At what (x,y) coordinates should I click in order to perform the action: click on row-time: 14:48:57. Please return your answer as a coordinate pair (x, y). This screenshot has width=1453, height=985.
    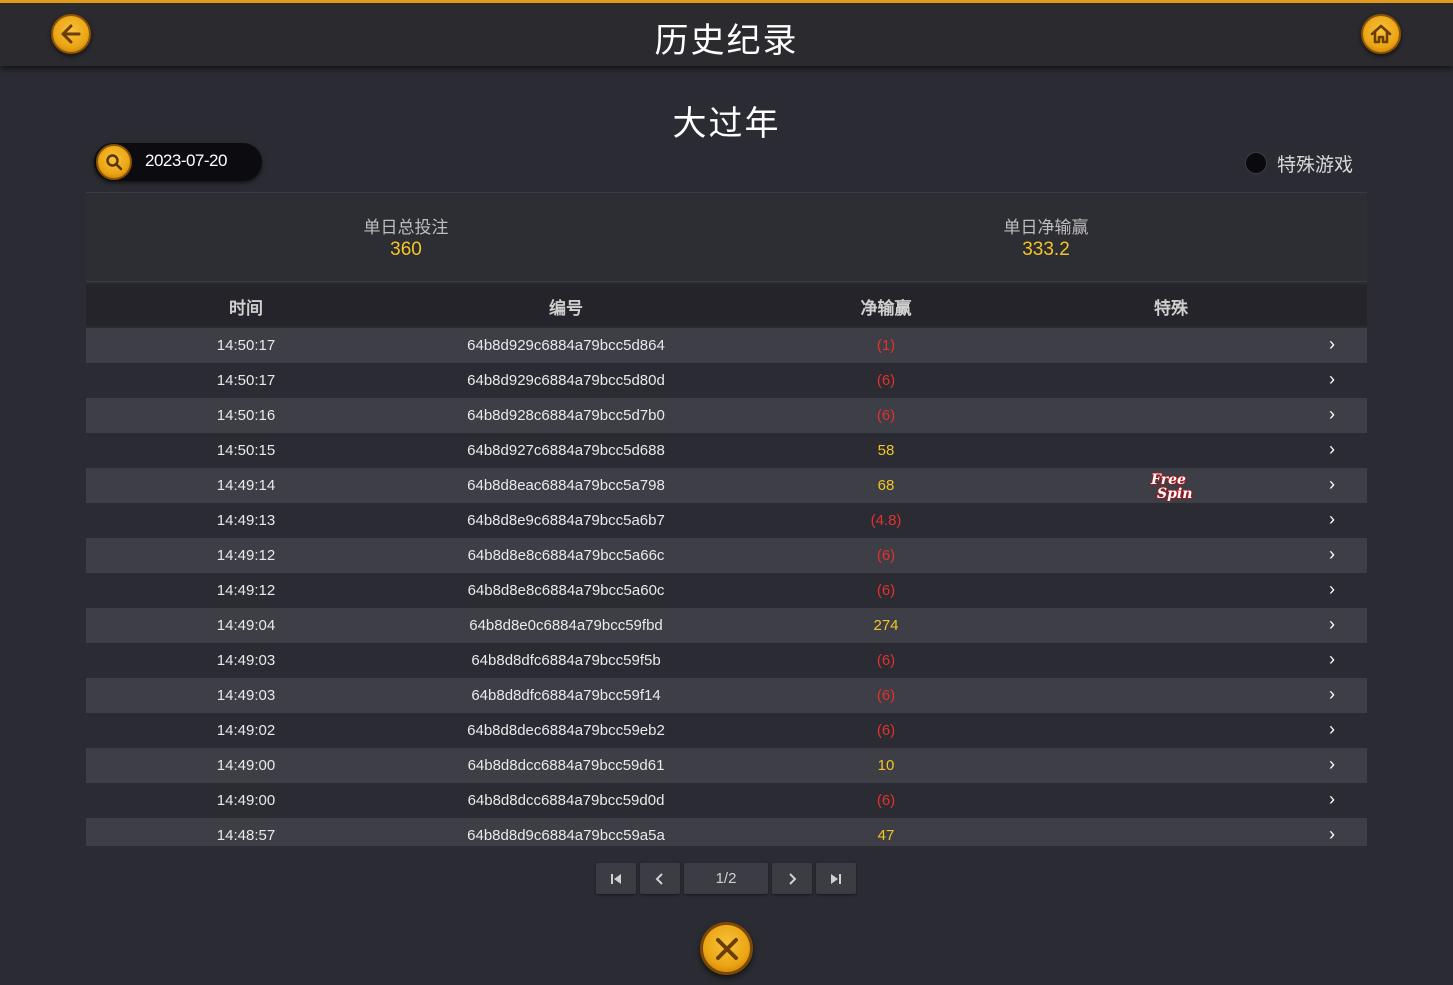
    Looking at the image, I should click on (246, 835).